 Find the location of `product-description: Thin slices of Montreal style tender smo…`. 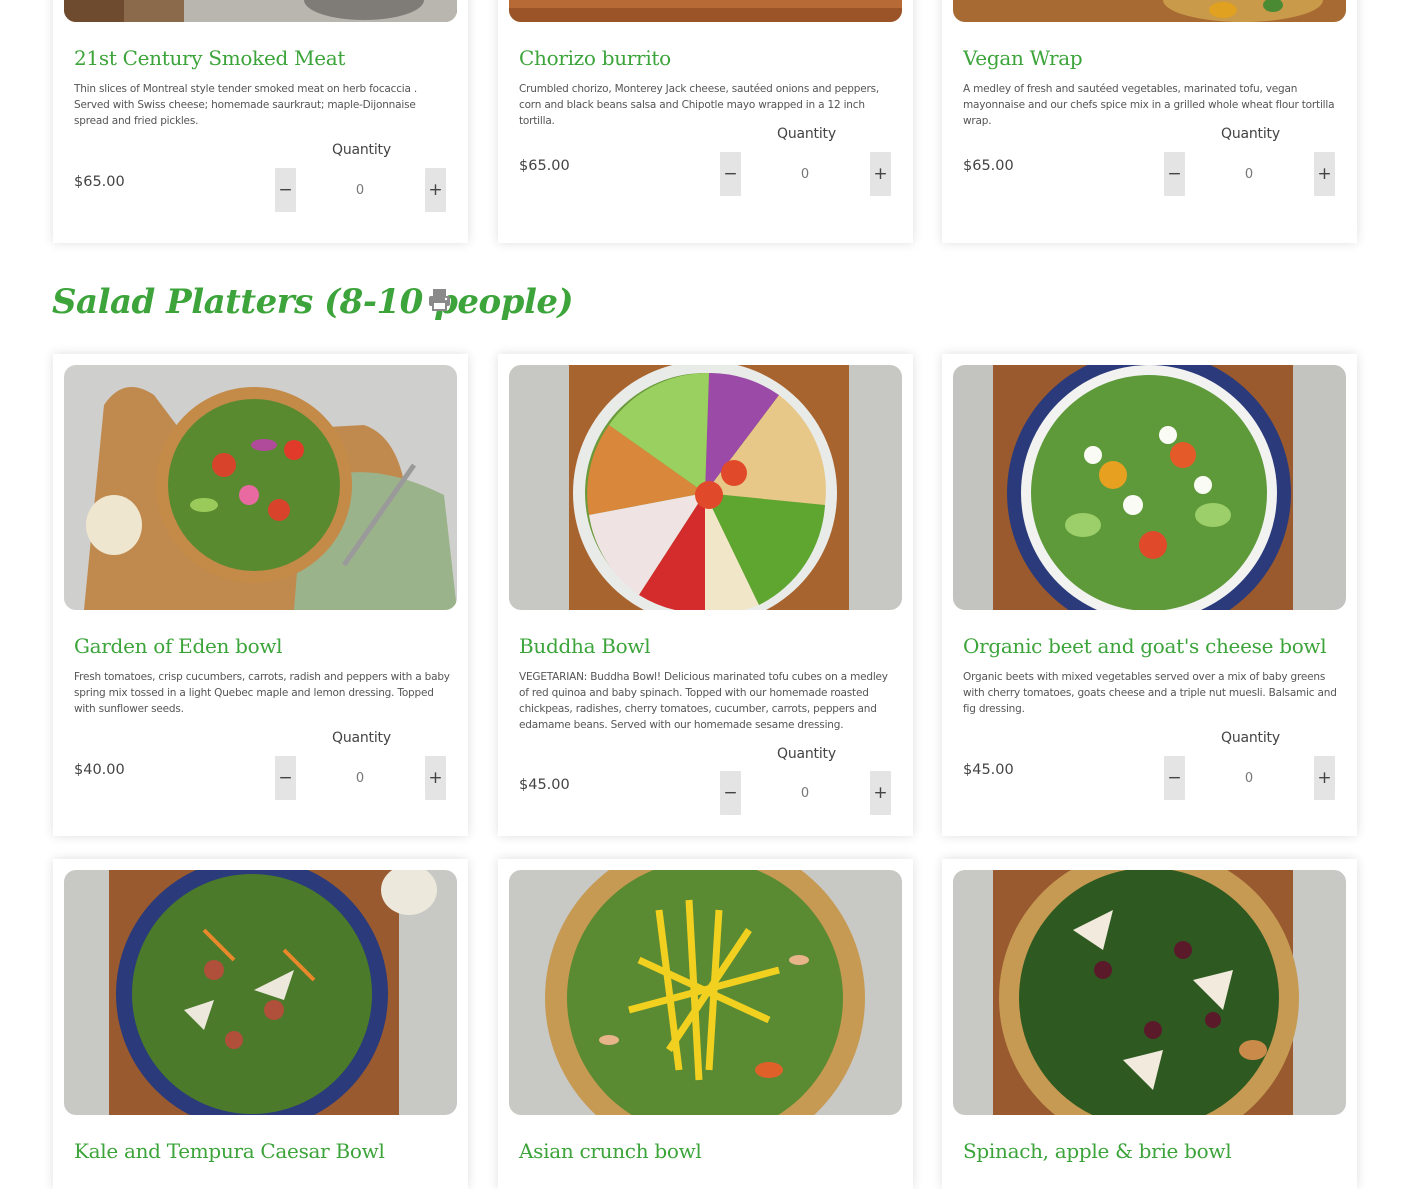

product-description: Thin slices of Montreal style tender smo… is located at coordinates (246, 105).